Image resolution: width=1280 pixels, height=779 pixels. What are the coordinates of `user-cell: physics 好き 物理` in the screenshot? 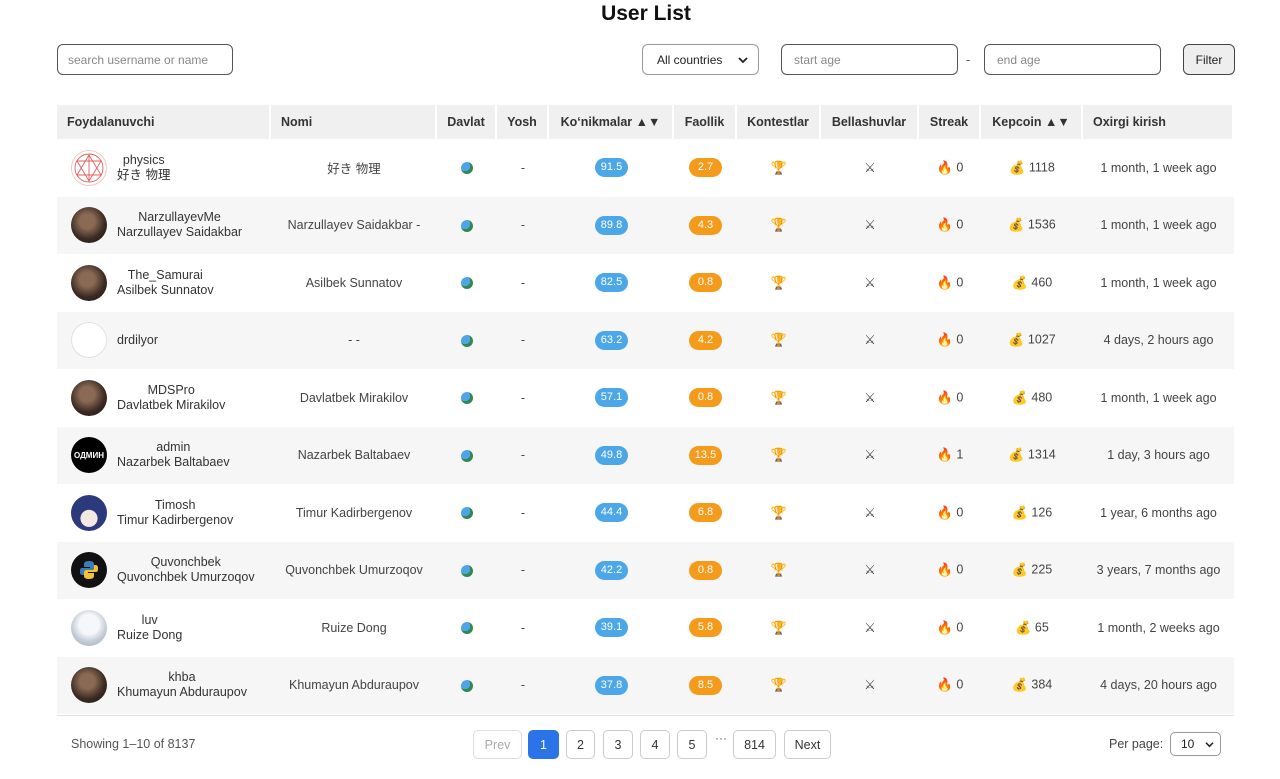 It's located at (164, 168).